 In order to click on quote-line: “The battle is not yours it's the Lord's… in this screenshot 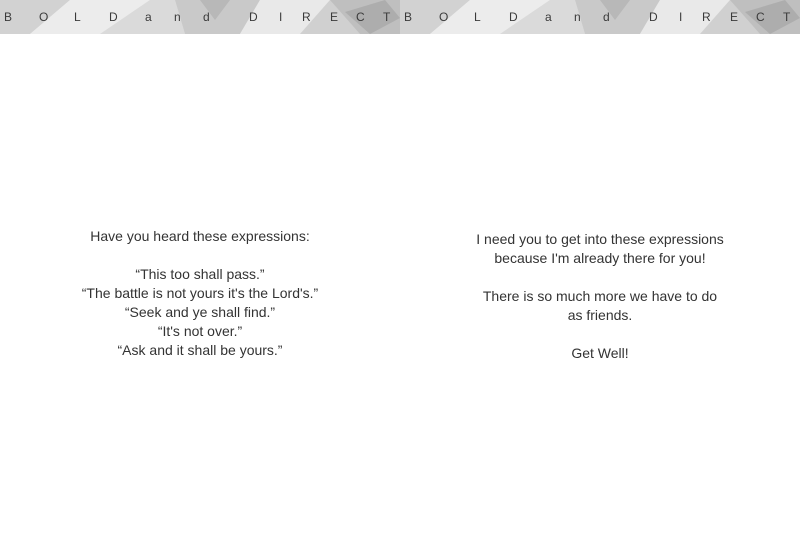, I will do `click(200, 293)`.